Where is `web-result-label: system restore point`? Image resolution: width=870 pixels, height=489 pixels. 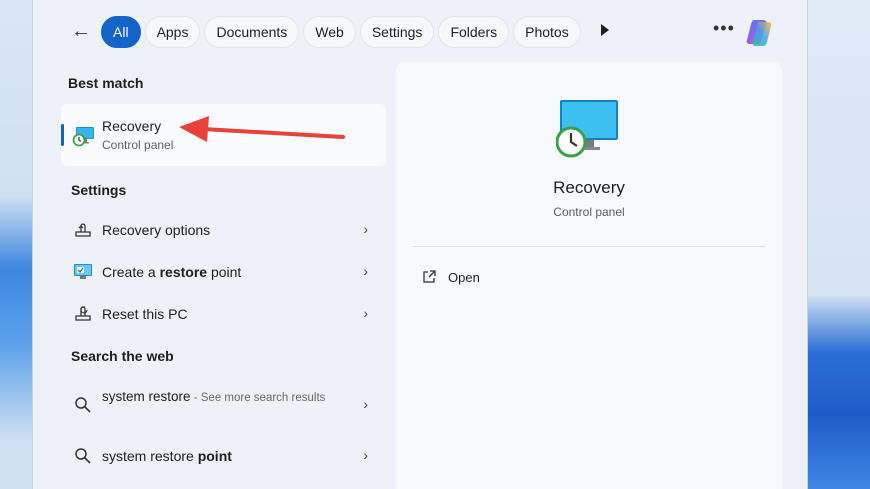 web-result-label: system restore point is located at coordinates (167, 456).